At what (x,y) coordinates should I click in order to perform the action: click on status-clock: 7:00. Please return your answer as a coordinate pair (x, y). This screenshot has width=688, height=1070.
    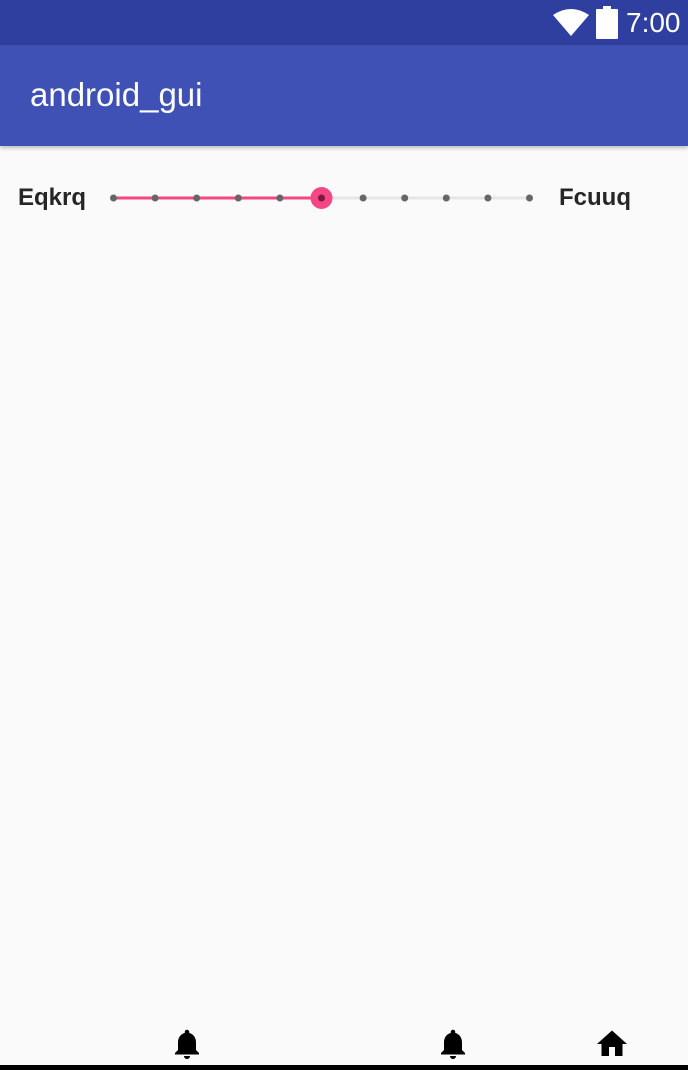
    Looking at the image, I should click on (653, 22).